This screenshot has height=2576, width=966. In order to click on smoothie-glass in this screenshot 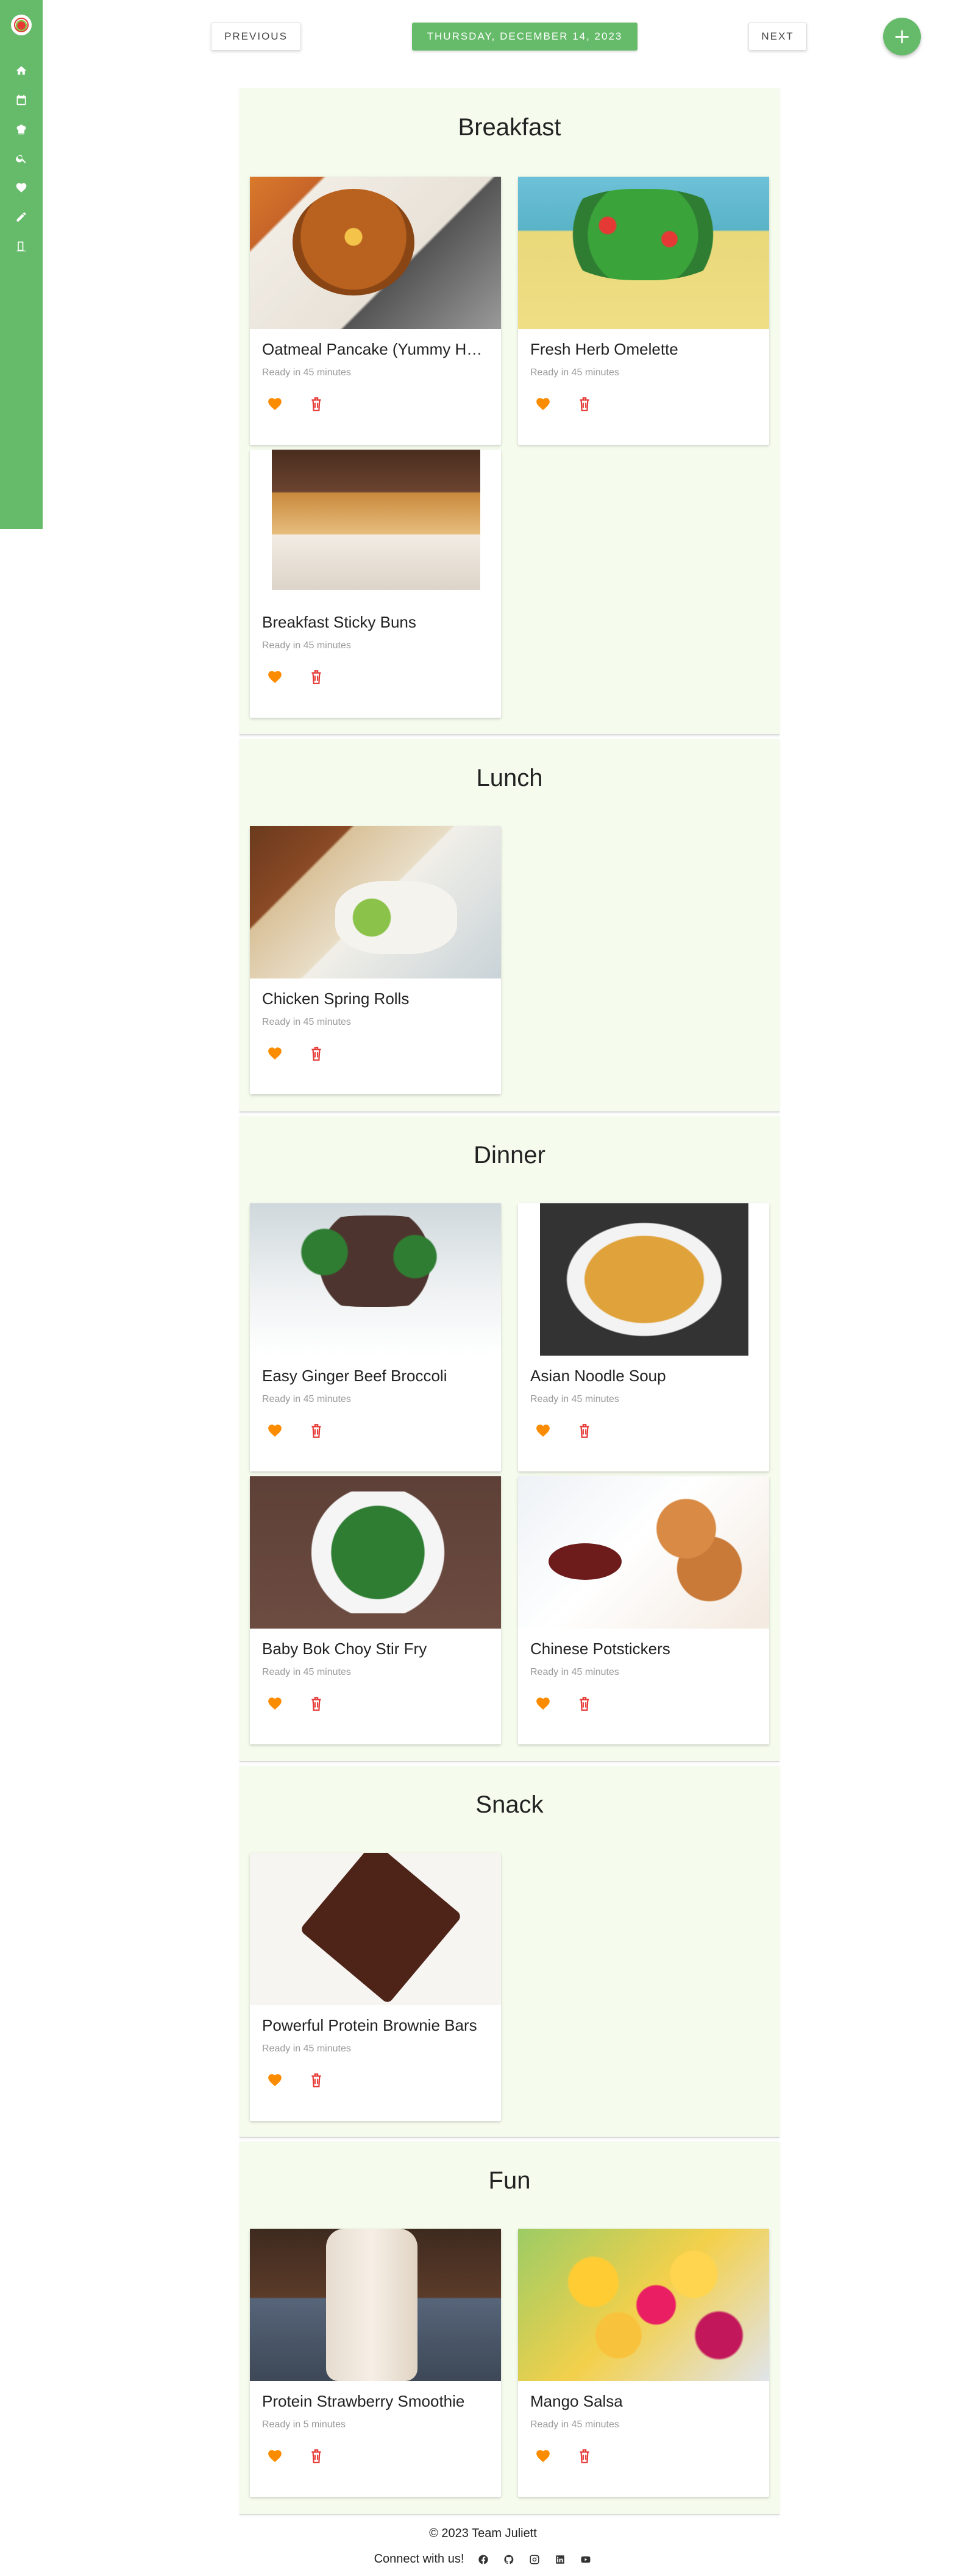, I will do `click(371, 2305)`.